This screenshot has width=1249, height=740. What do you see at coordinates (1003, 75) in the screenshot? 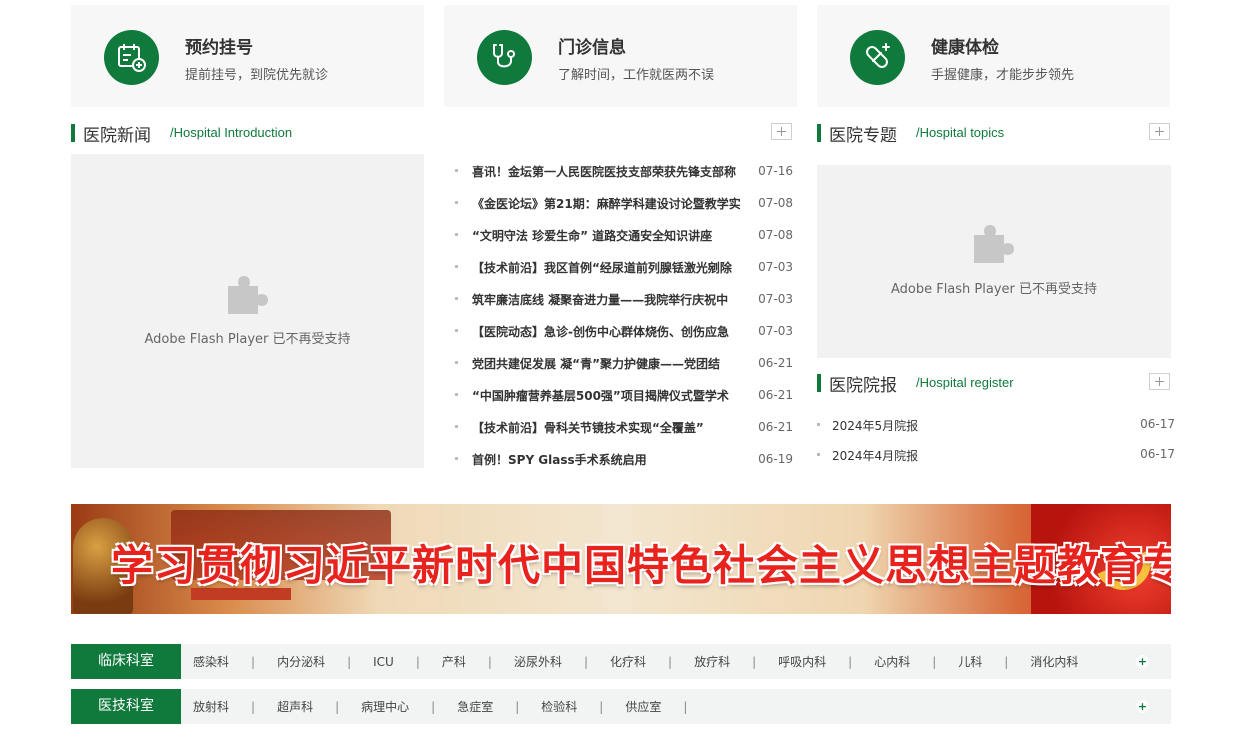
I see `service-subtitle: 手握健康，才能步步领先` at bounding box center [1003, 75].